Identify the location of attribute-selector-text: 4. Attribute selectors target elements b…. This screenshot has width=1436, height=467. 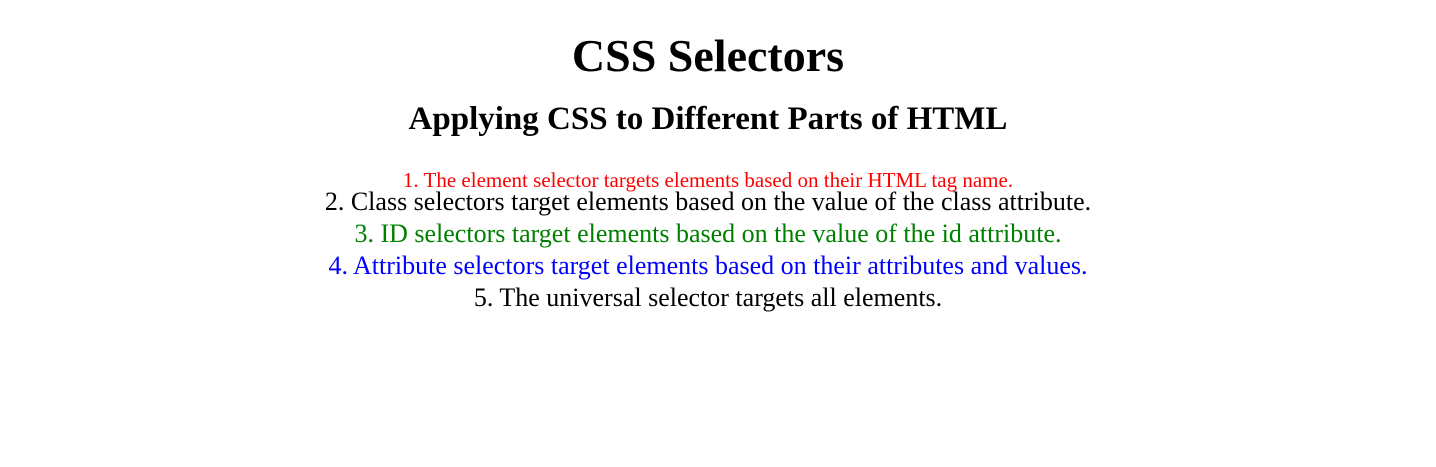
(708, 265).